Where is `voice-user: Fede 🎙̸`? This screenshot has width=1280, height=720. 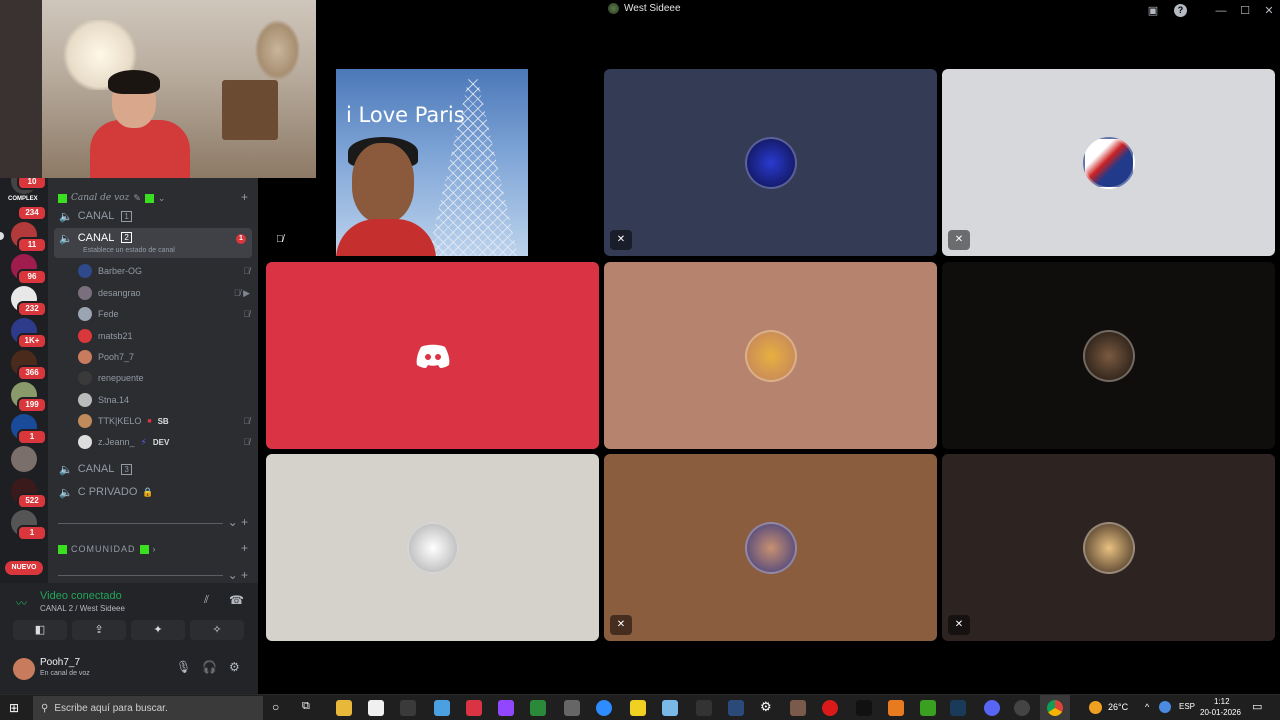
voice-user: Fede 🎙̸ is located at coordinates (166, 314).